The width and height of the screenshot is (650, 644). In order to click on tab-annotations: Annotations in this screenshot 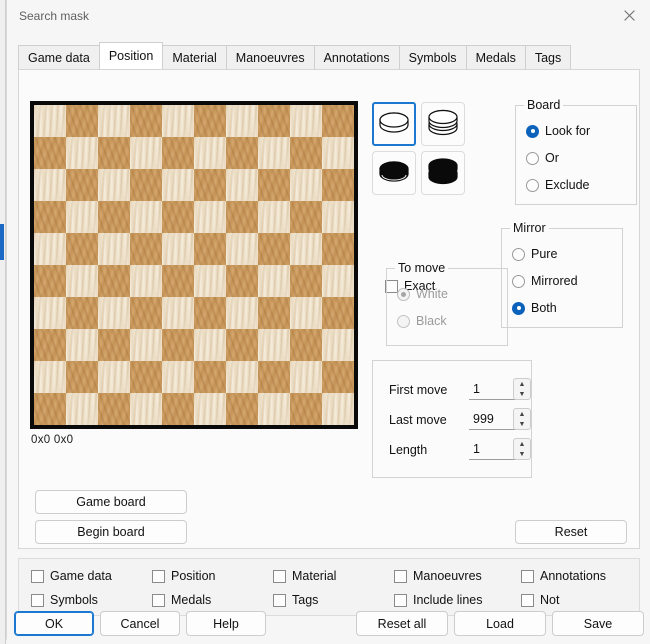, I will do `click(356, 57)`.